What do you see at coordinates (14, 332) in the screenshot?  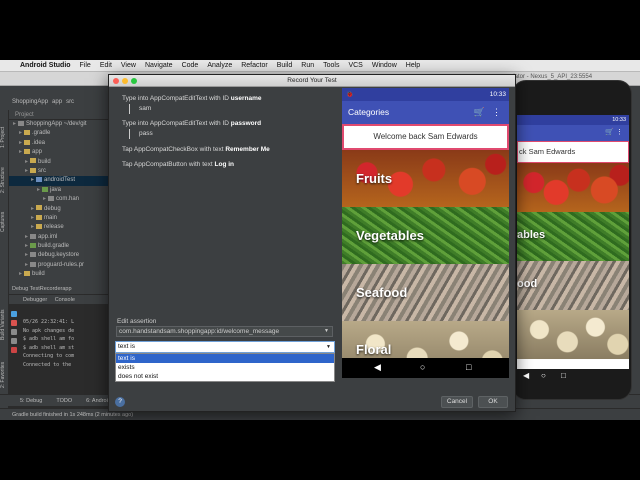 I see `pause-icon` at bounding box center [14, 332].